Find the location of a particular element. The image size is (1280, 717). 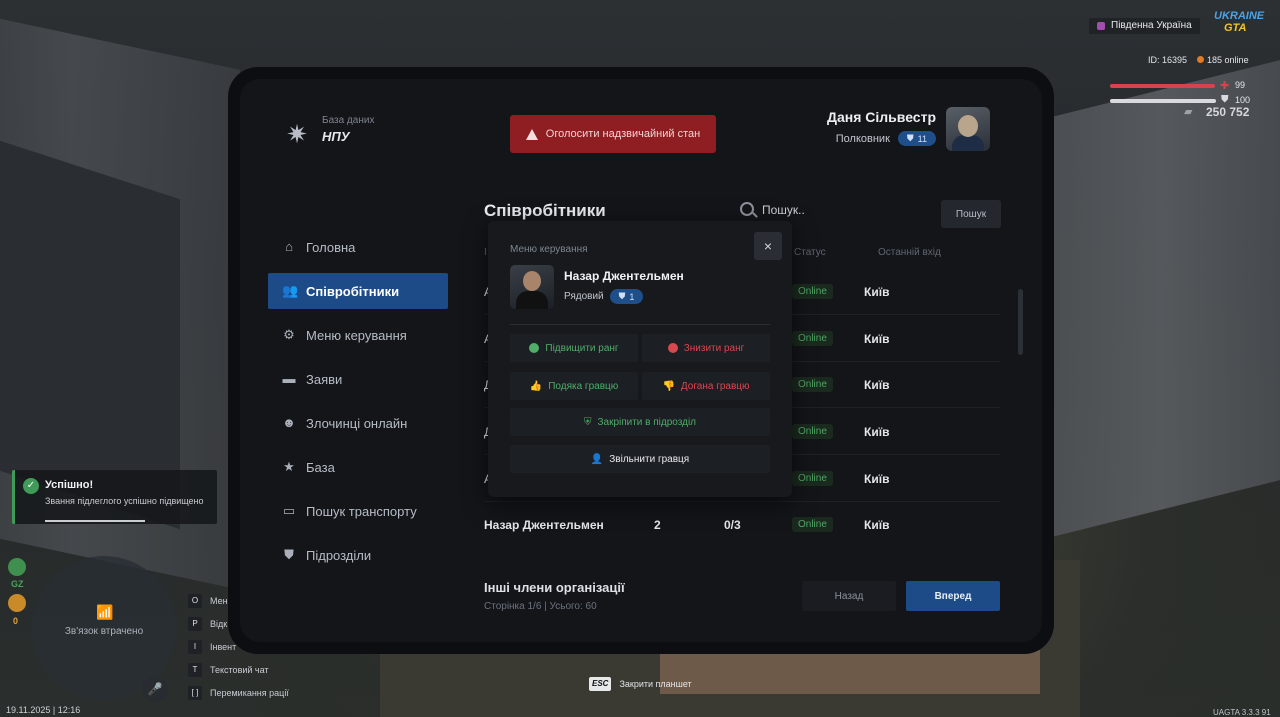

assign-unit-button: ⛨ Закріпити в підрозділ is located at coordinates (640, 422).